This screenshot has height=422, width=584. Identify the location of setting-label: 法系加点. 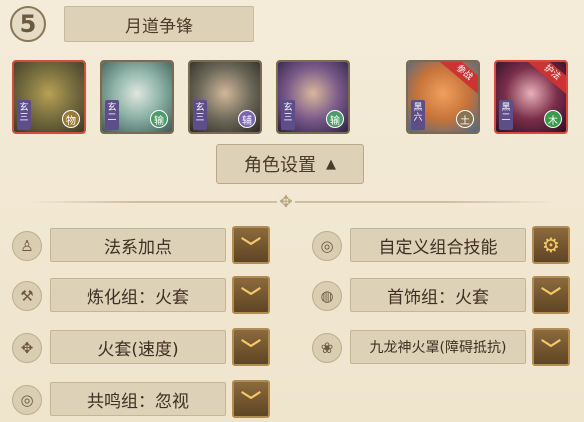
(138, 245).